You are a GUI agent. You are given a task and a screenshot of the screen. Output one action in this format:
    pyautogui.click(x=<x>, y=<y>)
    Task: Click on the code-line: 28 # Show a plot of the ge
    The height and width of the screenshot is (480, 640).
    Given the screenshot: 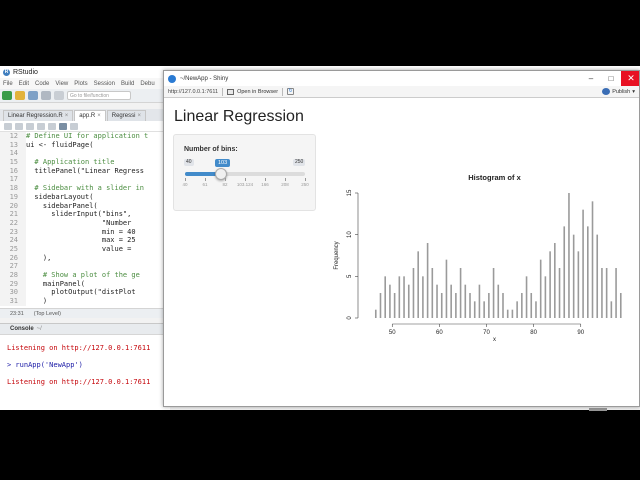 What is the action you would take?
    pyautogui.click(x=85, y=275)
    